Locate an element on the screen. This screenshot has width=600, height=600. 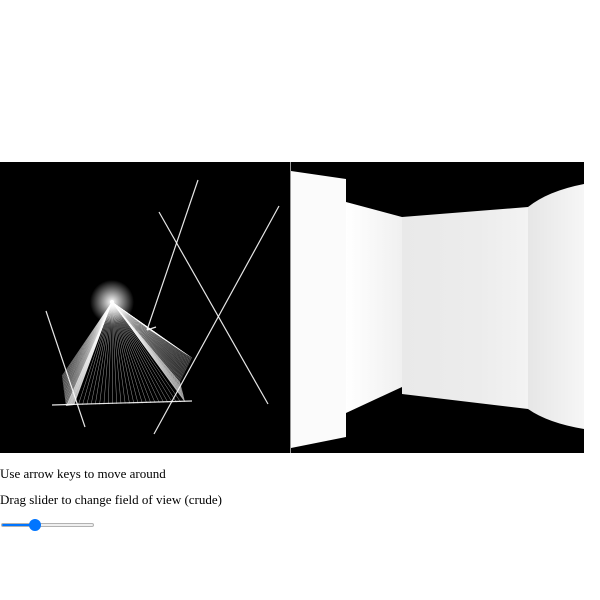
move-instructions: Use arrow keys to move around is located at coordinates (83, 473).